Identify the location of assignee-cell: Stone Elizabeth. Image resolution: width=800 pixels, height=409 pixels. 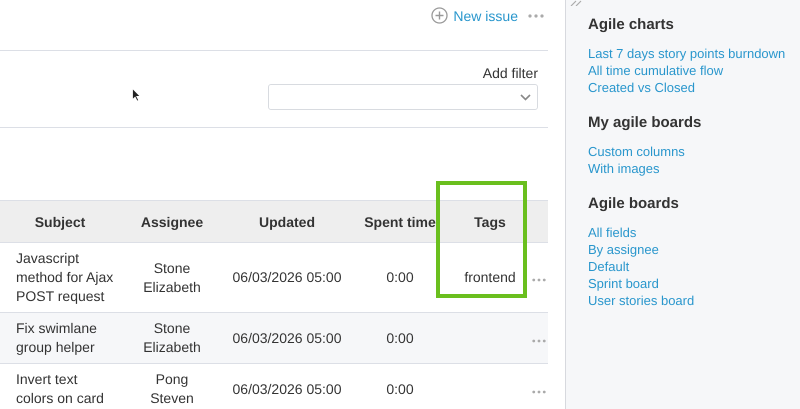
(172, 338).